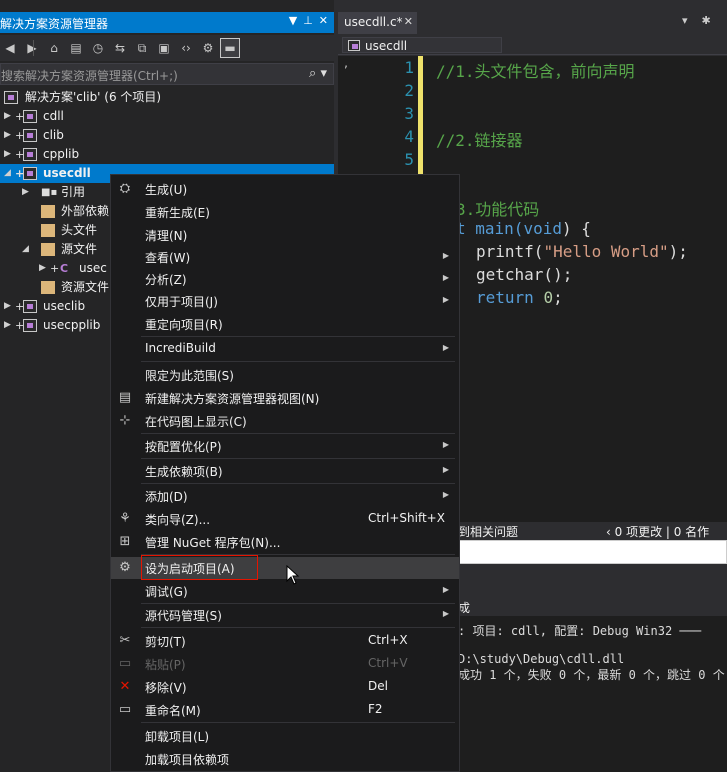 The width and height of the screenshot is (727, 772). I want to click on menu-item-label: 清理(N), so click(166, 235).